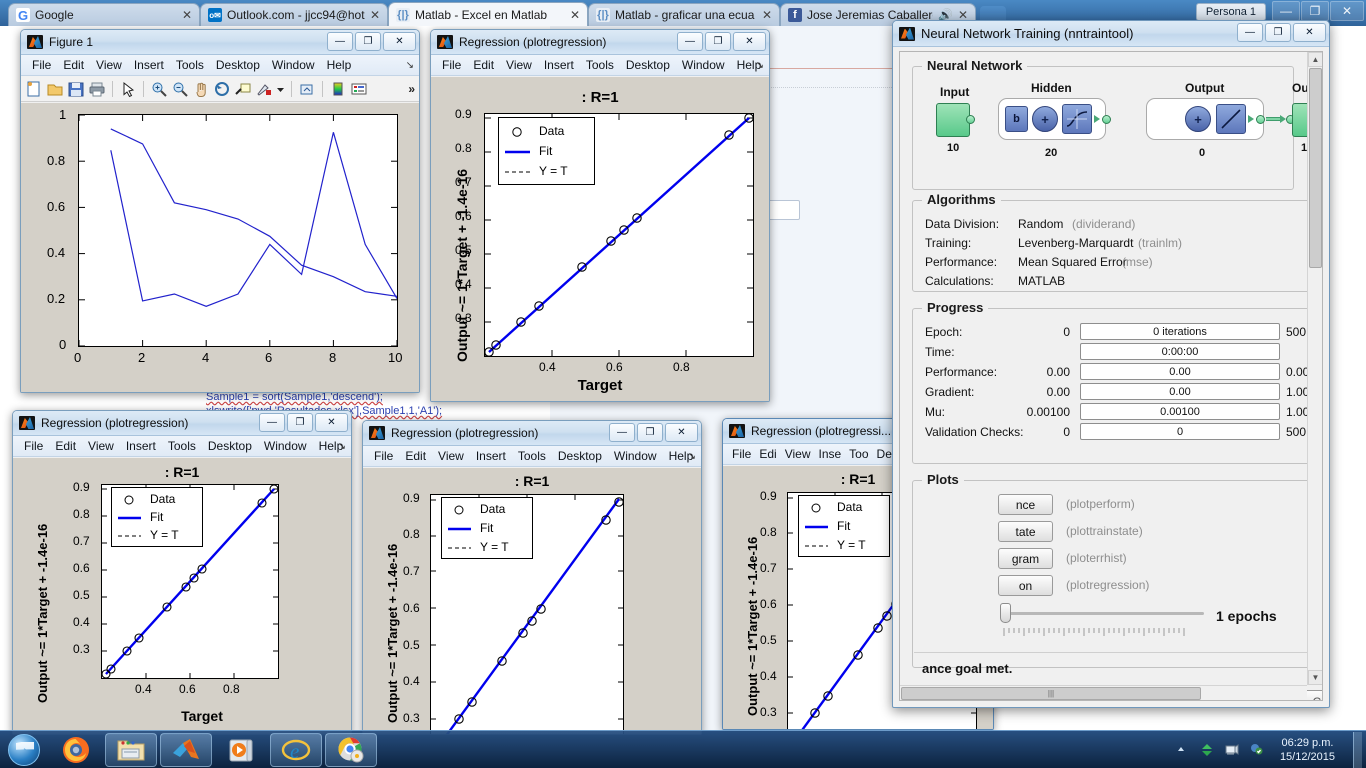 The image size is (1366, 768). I want to click on horizontal-scroll-thumb: |||, so click(1051, 693).